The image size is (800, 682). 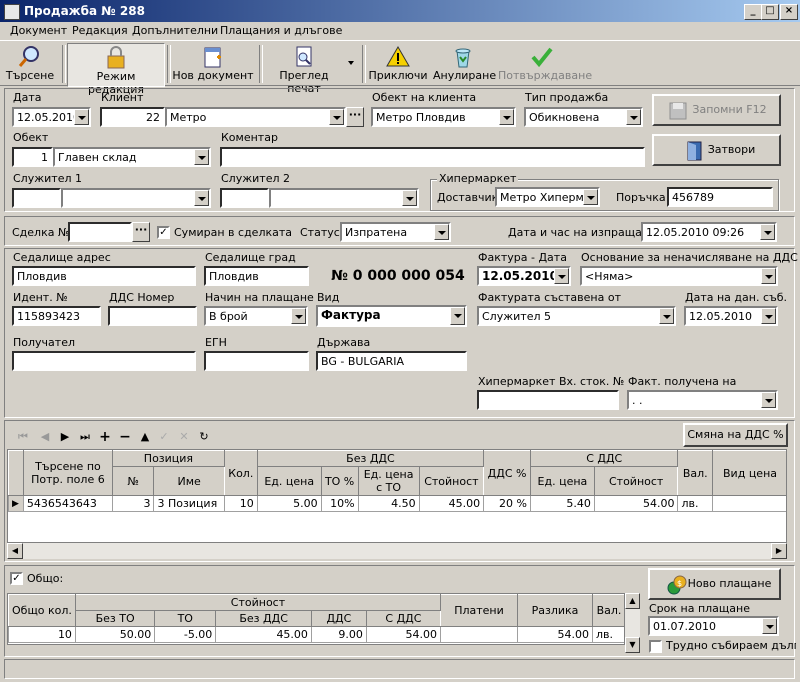 What do you see at coordinates (289, 503) in the screenshot?
I see `cell-unit-price: 5.00` at bounding box center [289, 503].